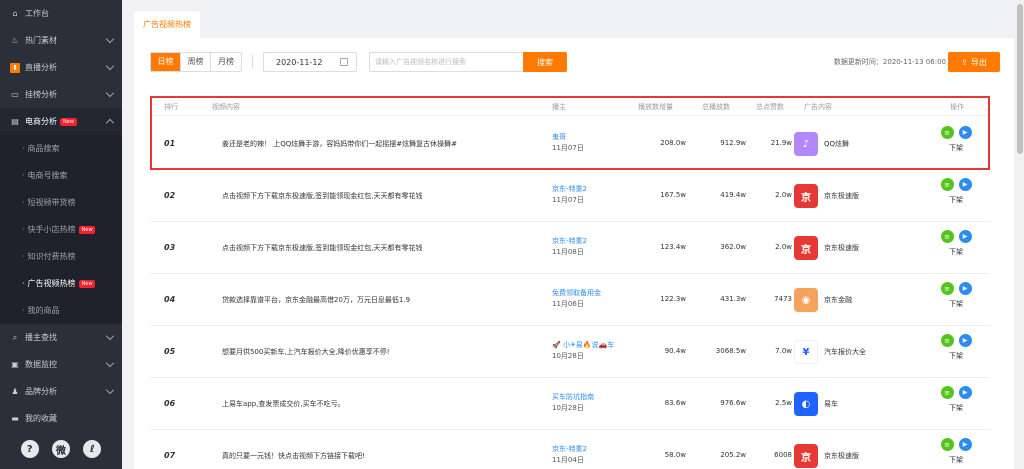 Image resolution: width=1024 pixels, height=469 pixels. I want to click on scrollbar-thumb, so click(1020, 79).